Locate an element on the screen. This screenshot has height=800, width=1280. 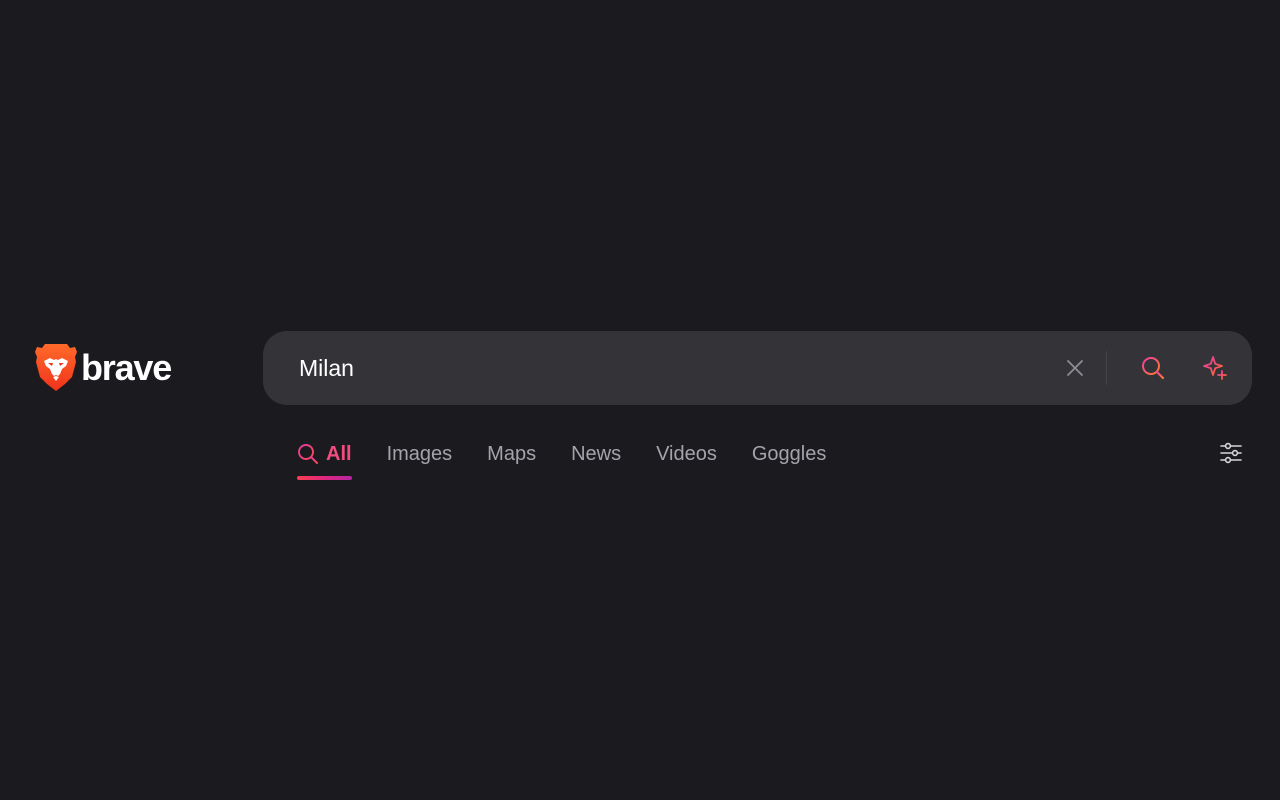
tab-label: Videos is located at coordinates (686, 454).